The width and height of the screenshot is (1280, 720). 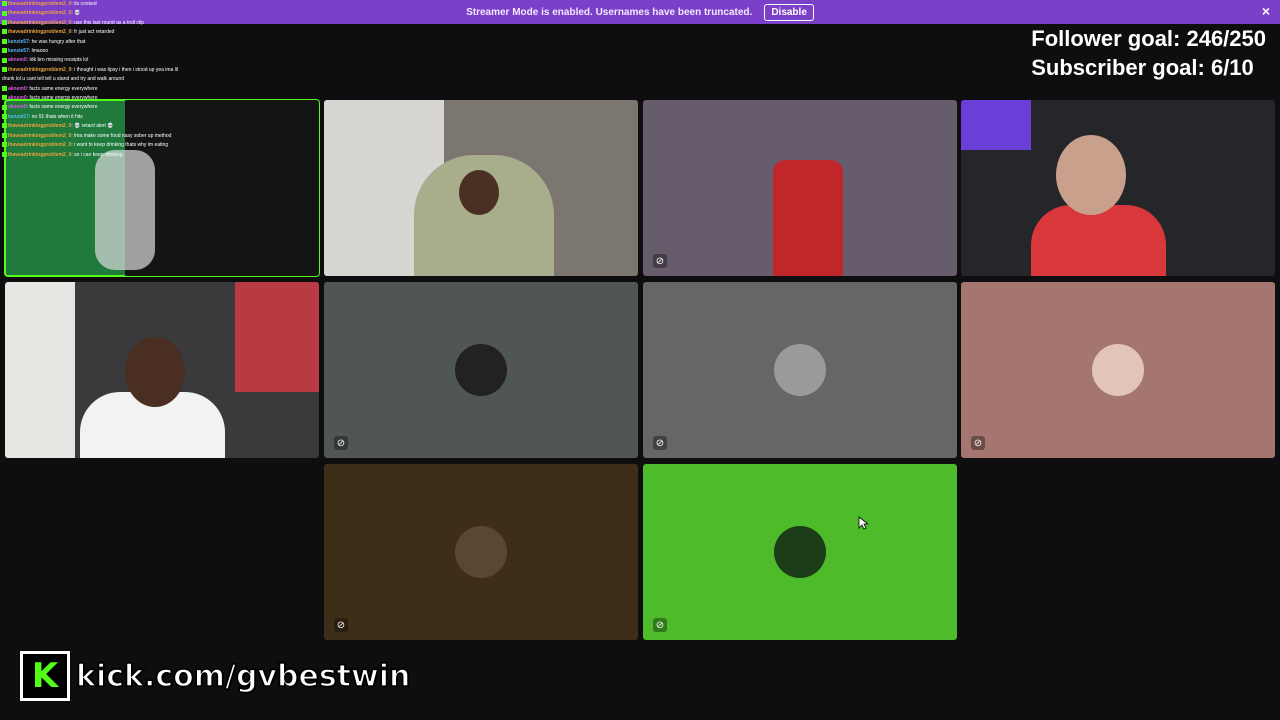 I want to click on chat-text: : fr just act retarded, so click(x=93, y=32).